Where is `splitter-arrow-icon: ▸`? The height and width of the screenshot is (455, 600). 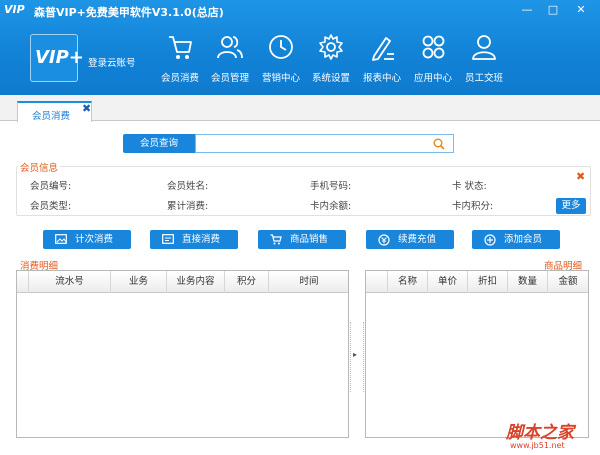
splitter-arrow-icon: ▸ is located at coordinates (355, 354).